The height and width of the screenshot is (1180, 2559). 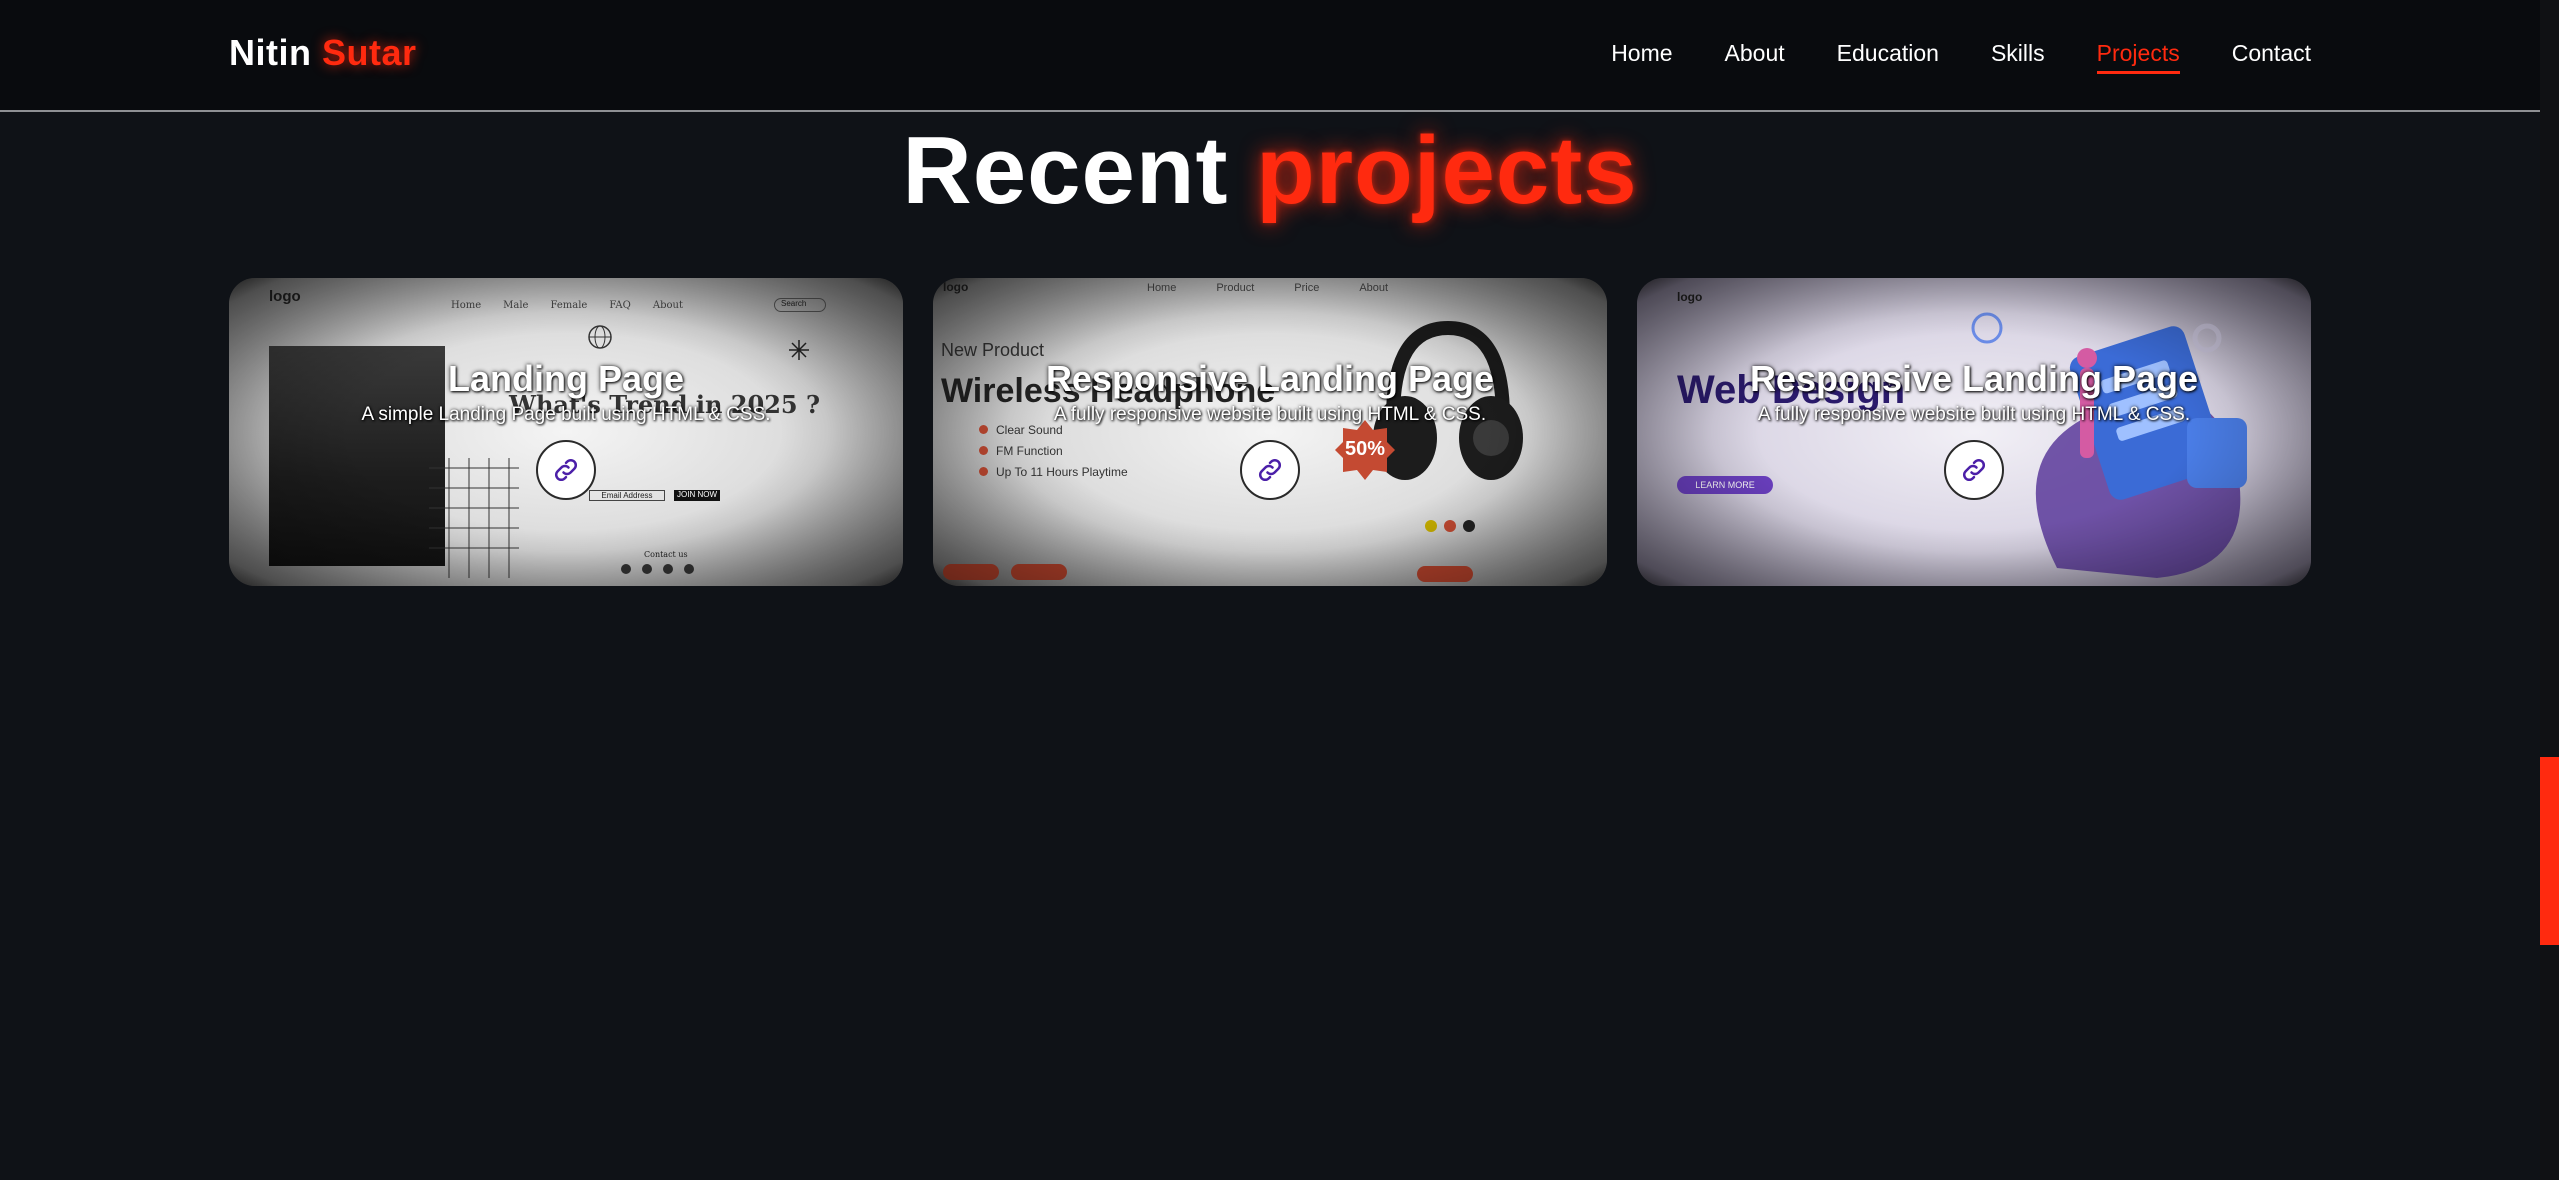 What do you see at coordinates (799, 350) in the screenshot?
I see `preview-sparkle-icon` at bounding box center [799, 350].